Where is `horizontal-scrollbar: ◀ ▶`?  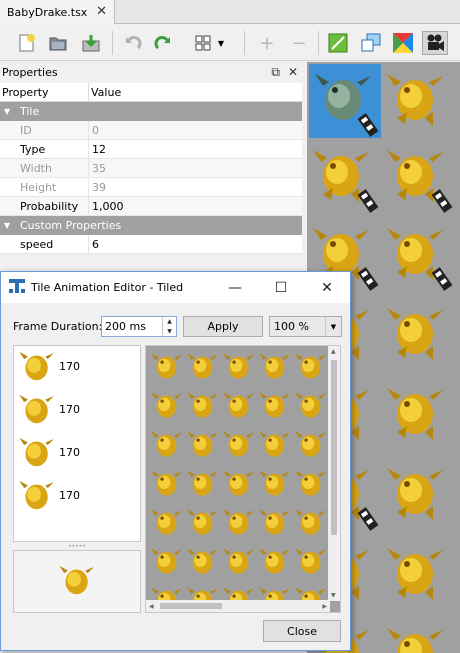
horizontal-scrollbar: ◀ ▶ is located at coordinates (238, 606).